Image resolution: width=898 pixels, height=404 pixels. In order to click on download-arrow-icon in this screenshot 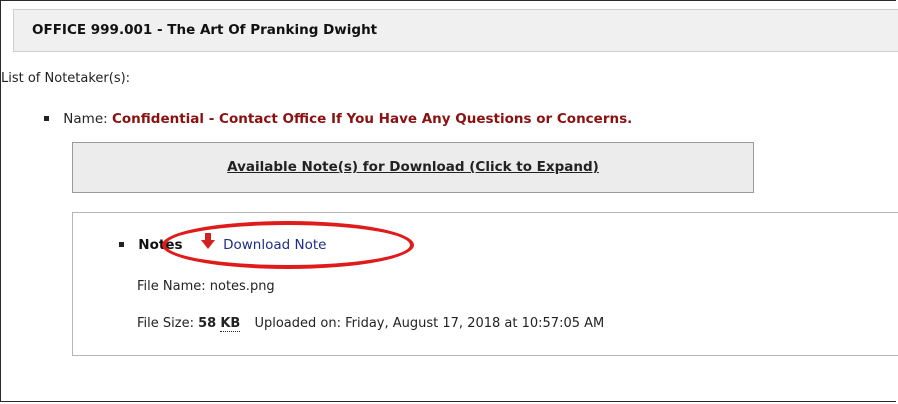, I will do `click(207, 243)`.